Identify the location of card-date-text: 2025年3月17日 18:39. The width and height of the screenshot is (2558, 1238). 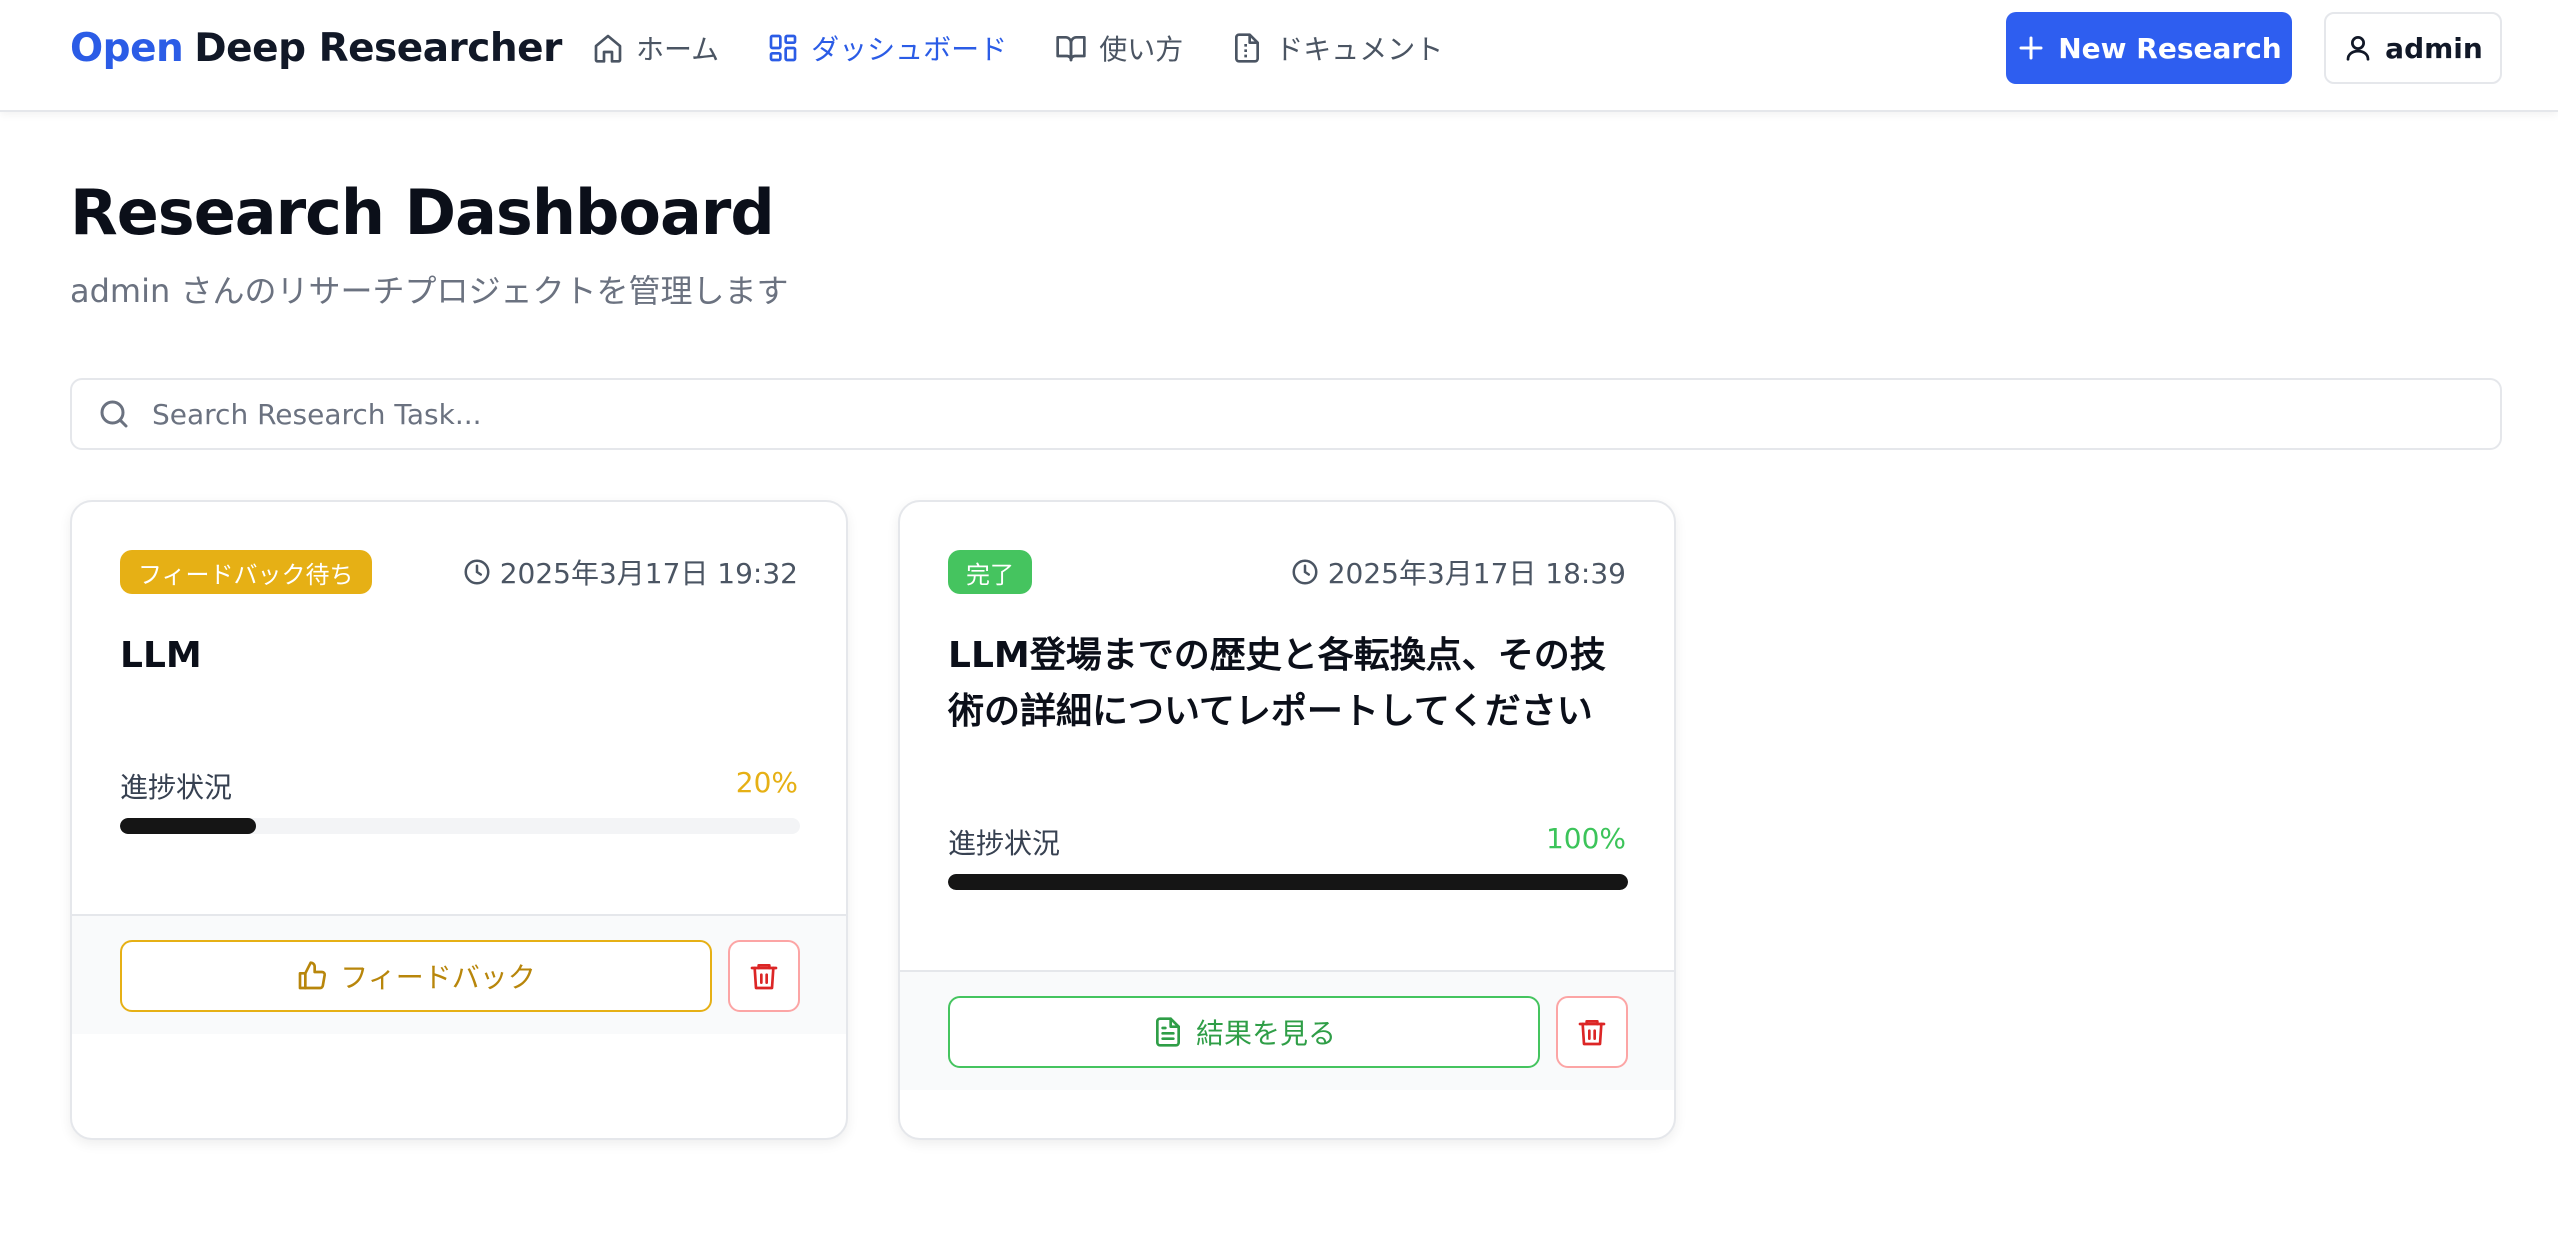
(1476, 573).